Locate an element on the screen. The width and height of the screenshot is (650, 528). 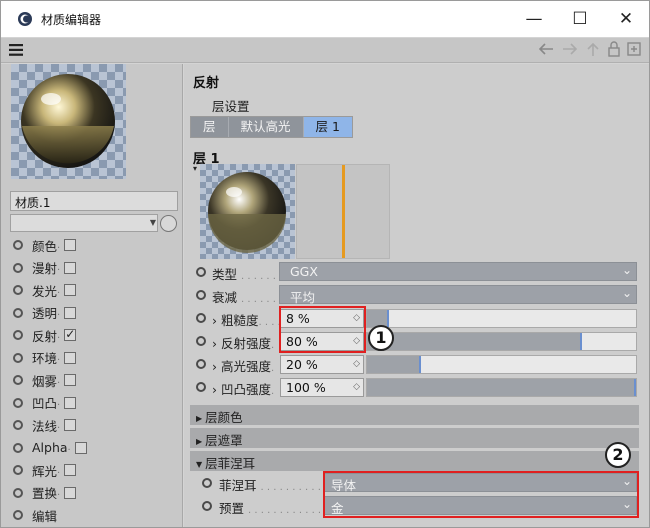
slider-dots: . is located at coordinates (272, 391).